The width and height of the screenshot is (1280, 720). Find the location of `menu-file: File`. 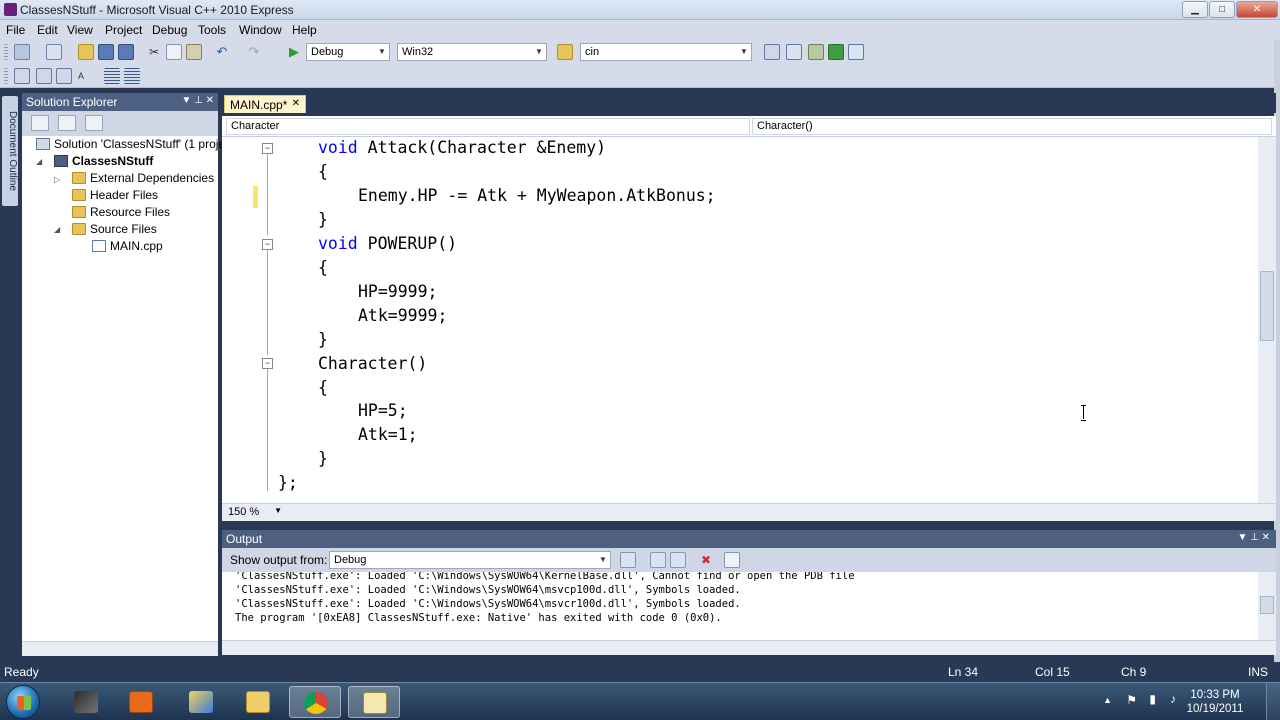

menu-file: File is located at coordinates (15, 30).